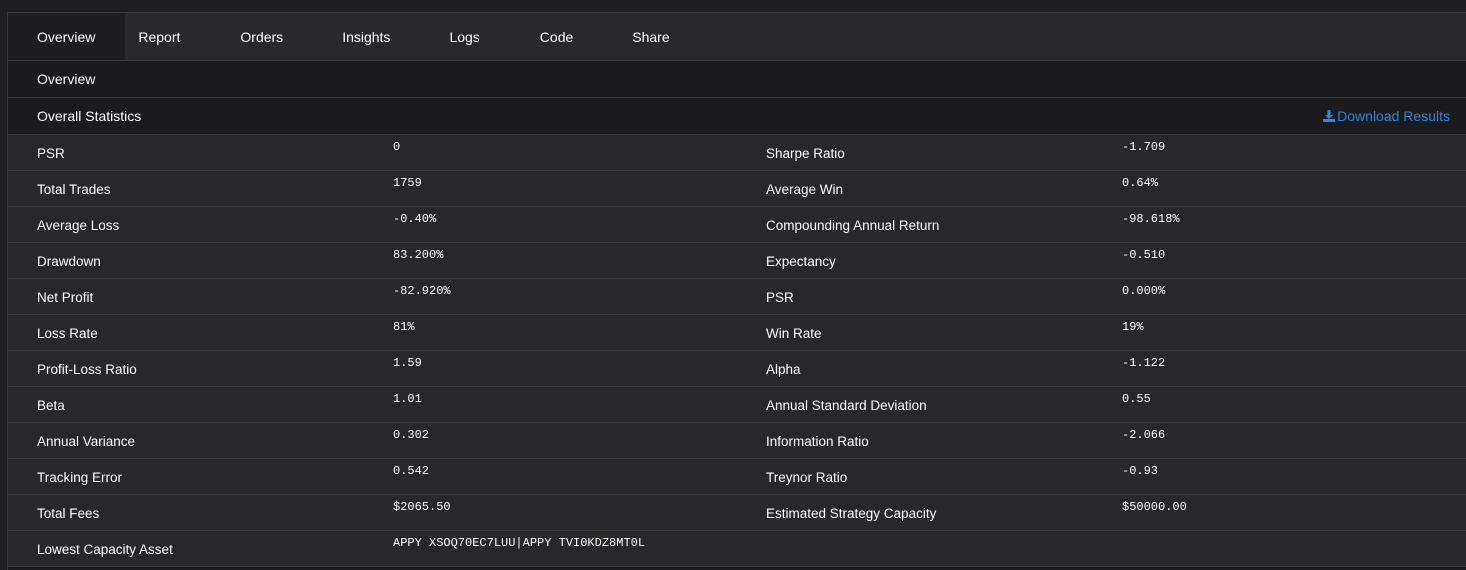 The image size is (1466, 570). What do you see at coordinates (846, 405) in the screenshot?
I see `stat-label: Annual Standard Deviation` at bounding box center [846, 405].